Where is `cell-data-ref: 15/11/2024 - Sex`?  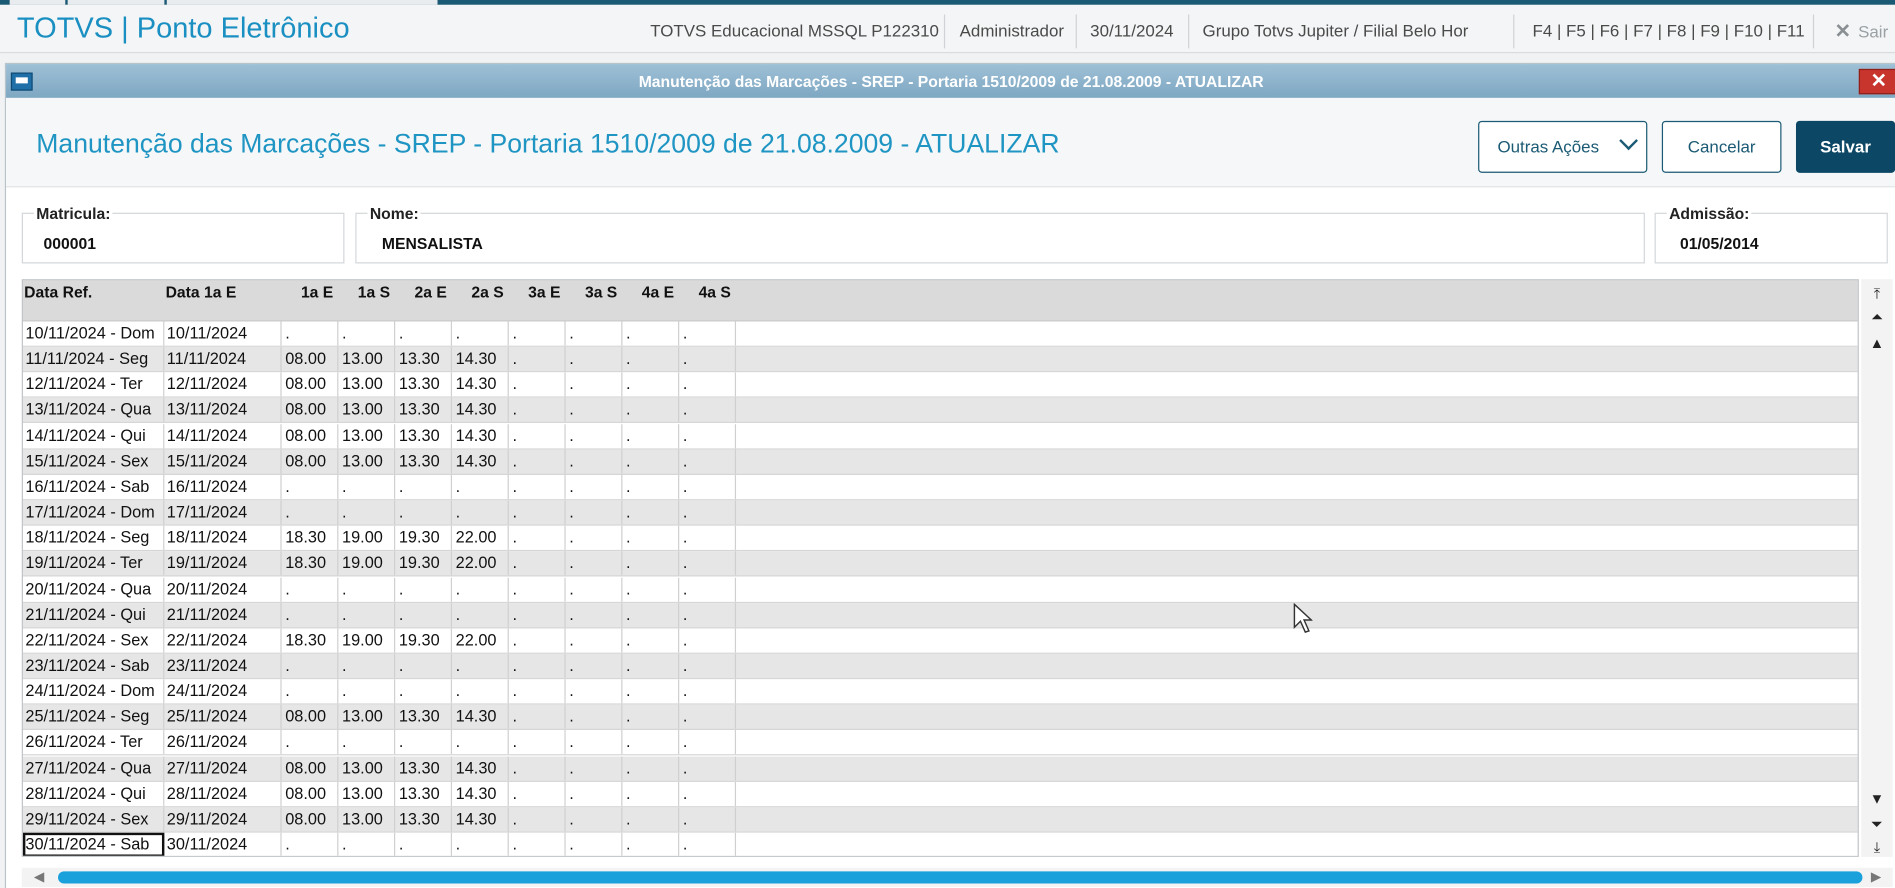
cell-data-ref: 15/11/2024 - Sex is located at coordinates (94, 461).